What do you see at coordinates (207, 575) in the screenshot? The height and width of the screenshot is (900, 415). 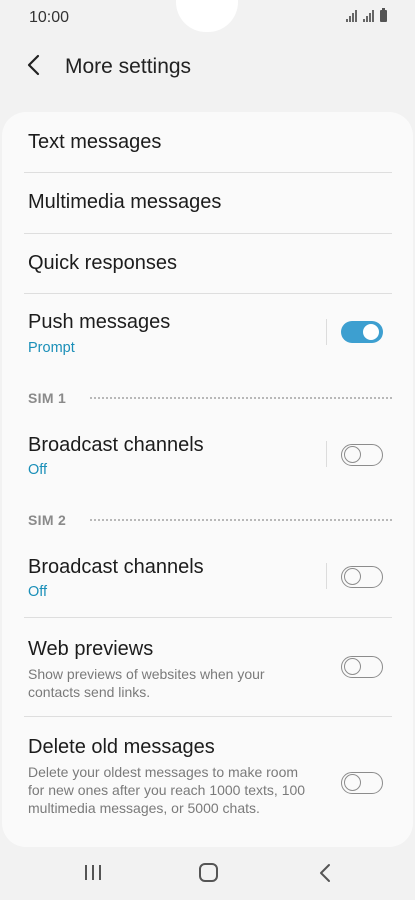 I see `broadcast-channels-sim2-item: Broadcast channels Off` at bounding box center [207, 575].